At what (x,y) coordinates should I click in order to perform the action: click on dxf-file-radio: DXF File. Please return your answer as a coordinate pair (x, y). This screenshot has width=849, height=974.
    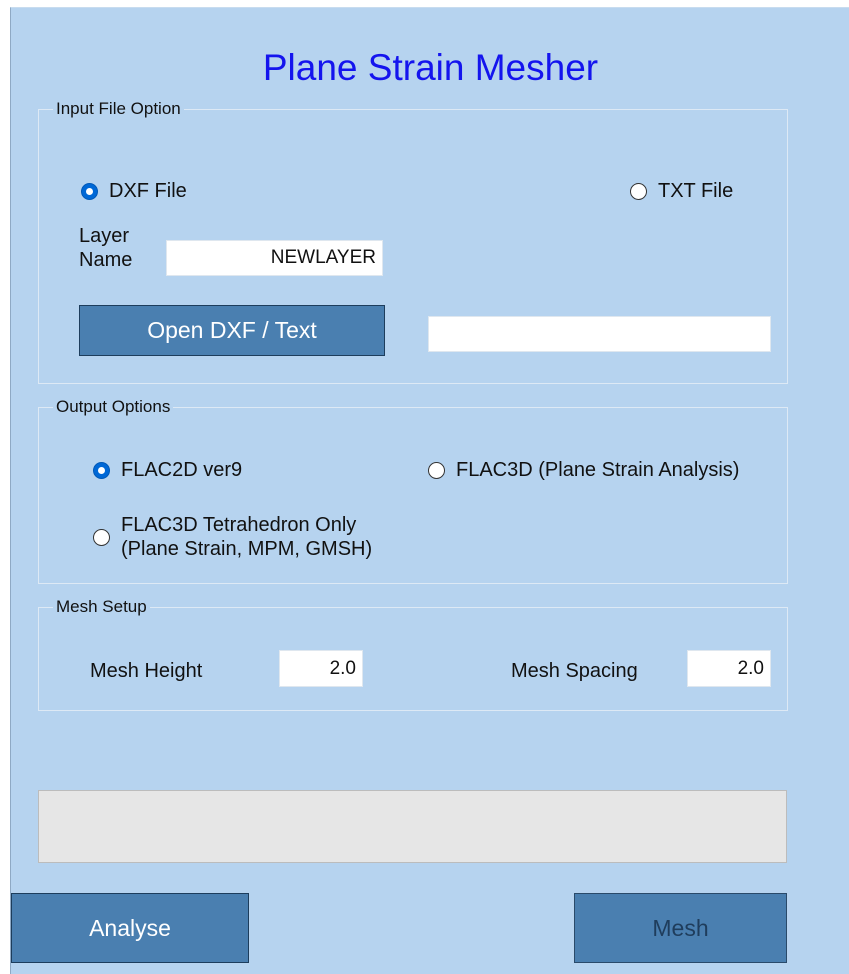
    Looking at the image, I should click on (134, 191).